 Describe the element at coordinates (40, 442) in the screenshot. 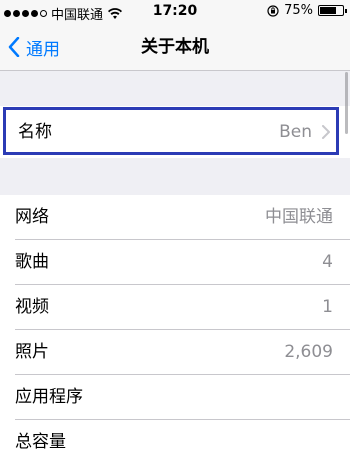

I see `row-label: 总容量` at that location.